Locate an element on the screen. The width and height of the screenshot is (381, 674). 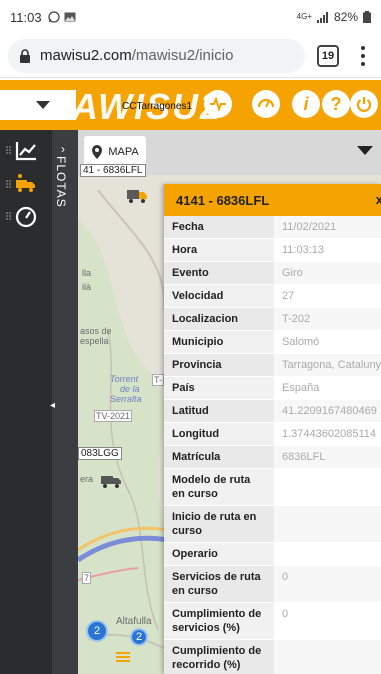
info-row-label: Longitud is located at coordinates (219, 434).